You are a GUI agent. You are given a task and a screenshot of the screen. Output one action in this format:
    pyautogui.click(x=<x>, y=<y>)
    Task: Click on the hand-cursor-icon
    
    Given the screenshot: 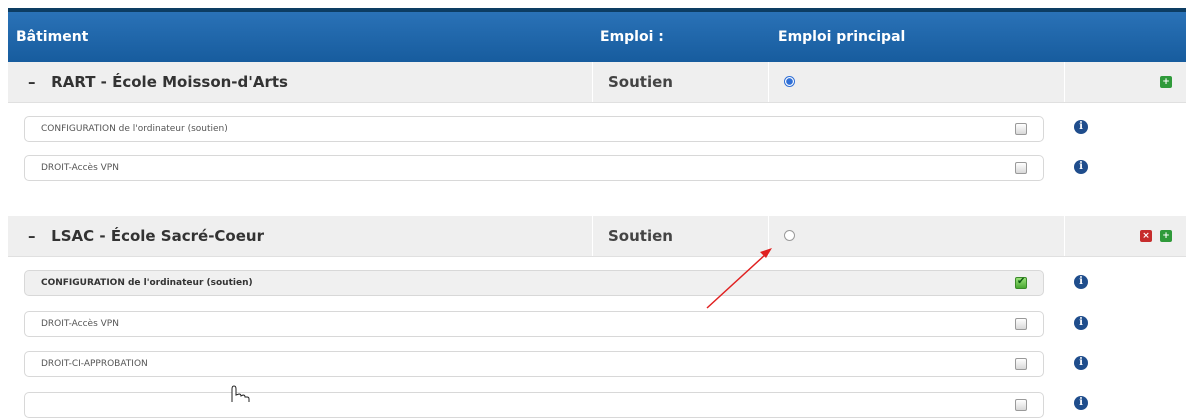 What is the action you would take?
    pyautogui.click(x=240, y=393)
    